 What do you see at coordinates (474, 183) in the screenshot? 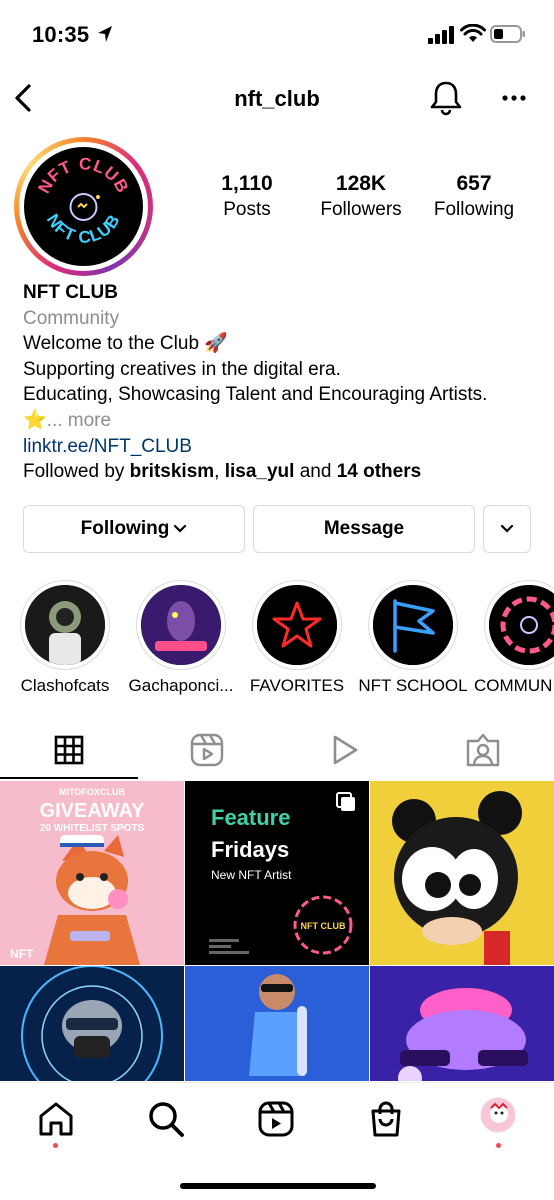
I see `stat-following-value: 657` at bounding box center [474, 183].